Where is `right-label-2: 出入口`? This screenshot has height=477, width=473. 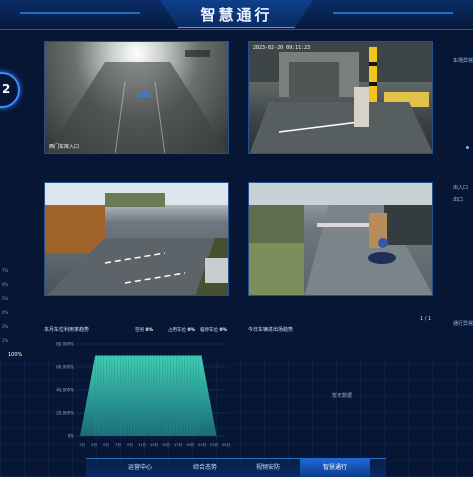 right-label-2: 出入口 is located at coordinates (461, 188).